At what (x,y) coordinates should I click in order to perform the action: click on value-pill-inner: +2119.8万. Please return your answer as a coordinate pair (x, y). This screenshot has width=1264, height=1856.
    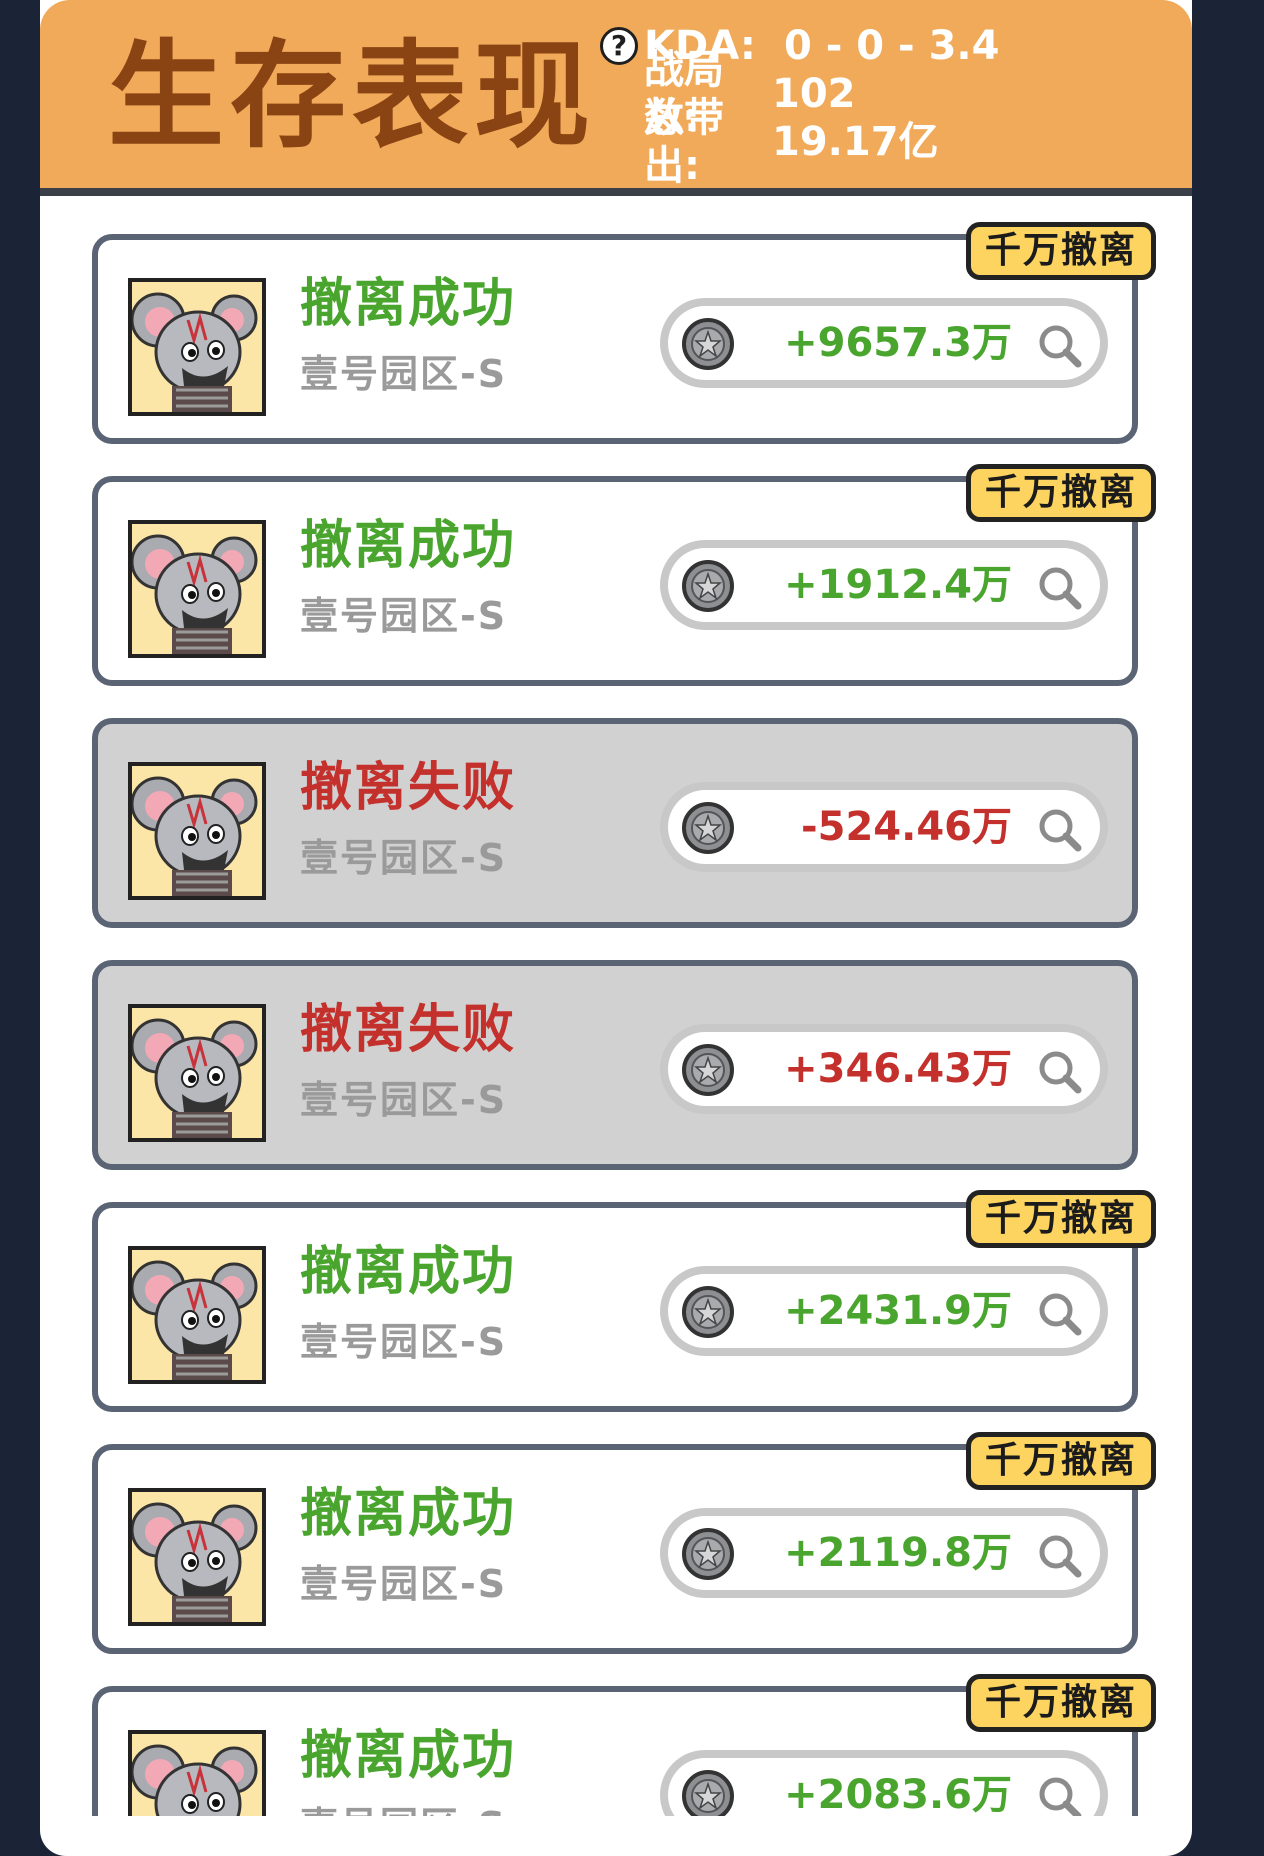
    Looking at the image, I should click on (884, 1553).